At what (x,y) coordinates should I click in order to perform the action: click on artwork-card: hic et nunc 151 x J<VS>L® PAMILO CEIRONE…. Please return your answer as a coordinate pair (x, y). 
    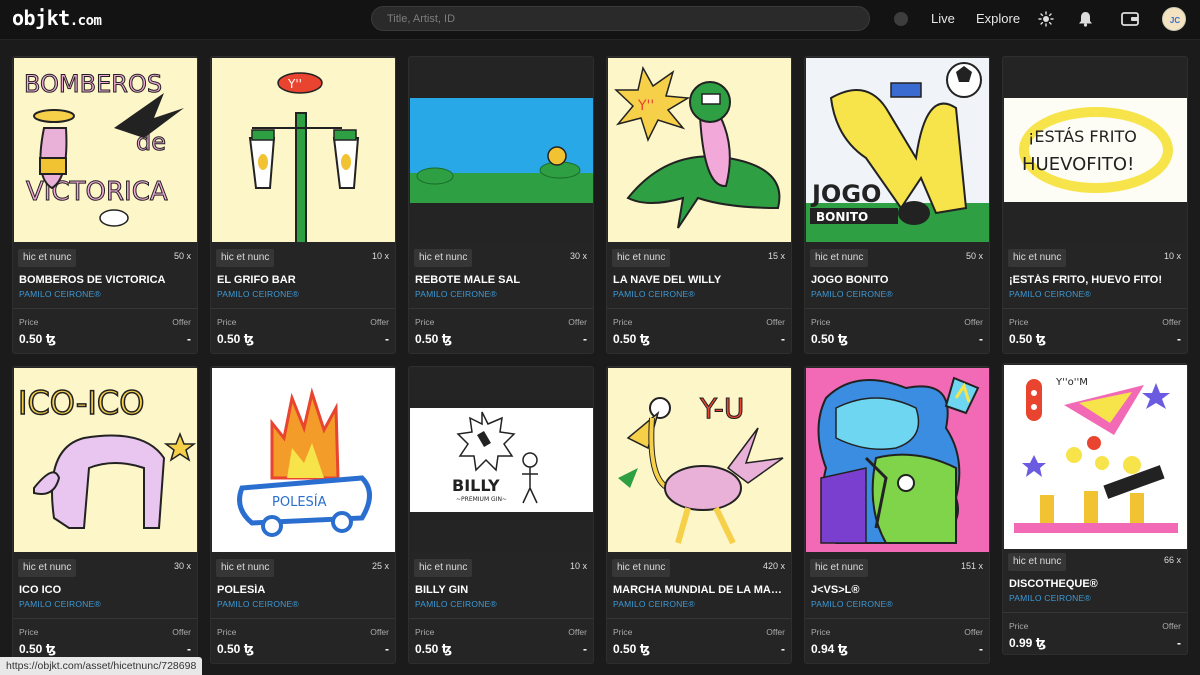
    Looking at the image, I should click on (897, 515).